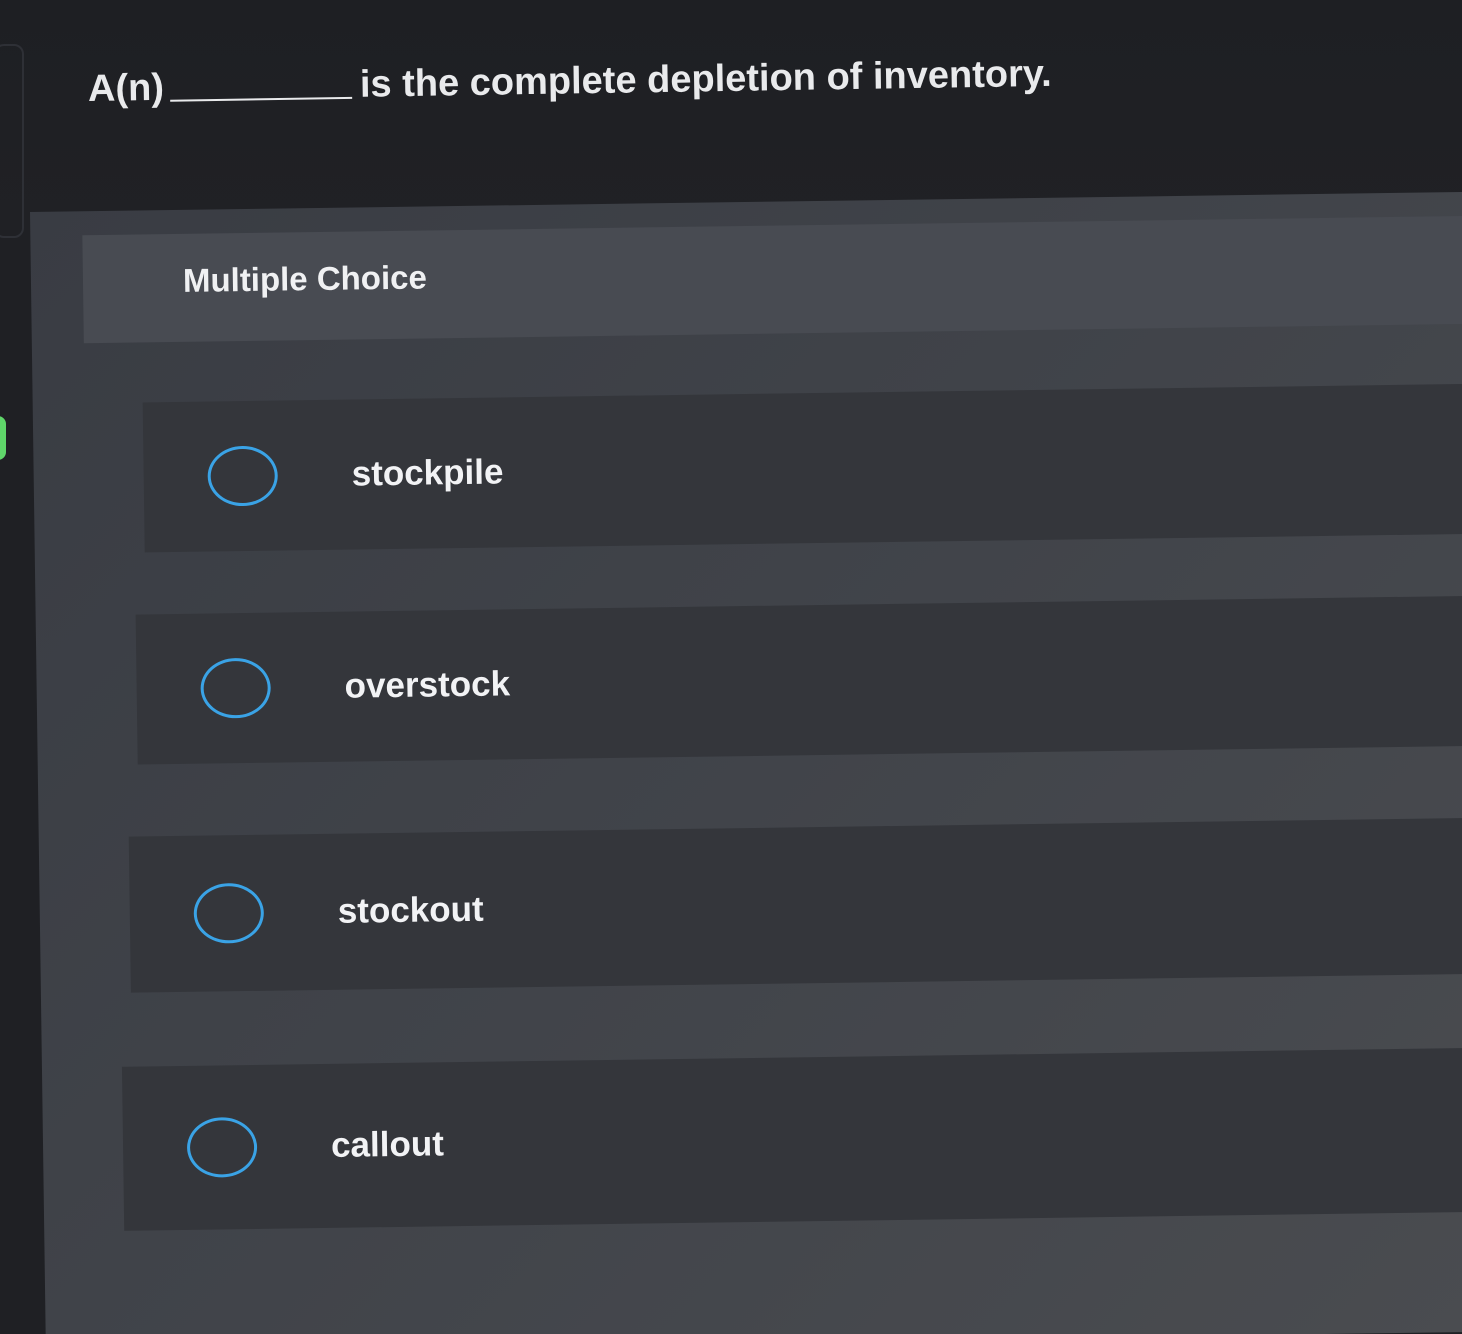  I want to click on option-callout: callout, so click(791, 1139).